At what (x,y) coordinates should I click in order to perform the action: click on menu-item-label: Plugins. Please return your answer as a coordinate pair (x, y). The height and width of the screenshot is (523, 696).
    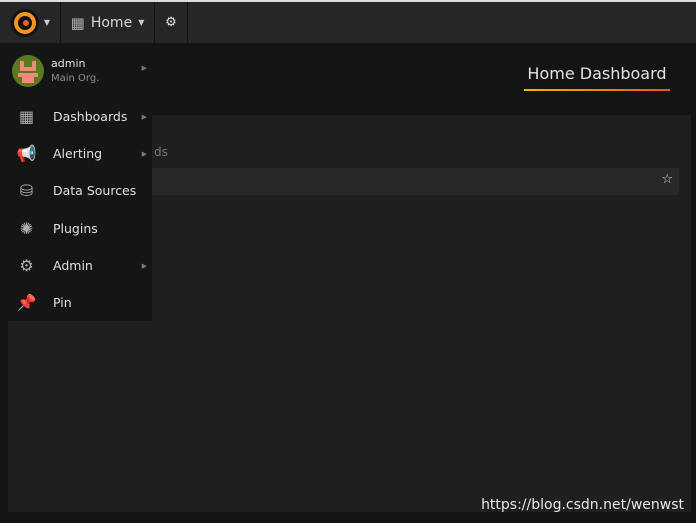
    Looking at the image, I should click on (75, 228).